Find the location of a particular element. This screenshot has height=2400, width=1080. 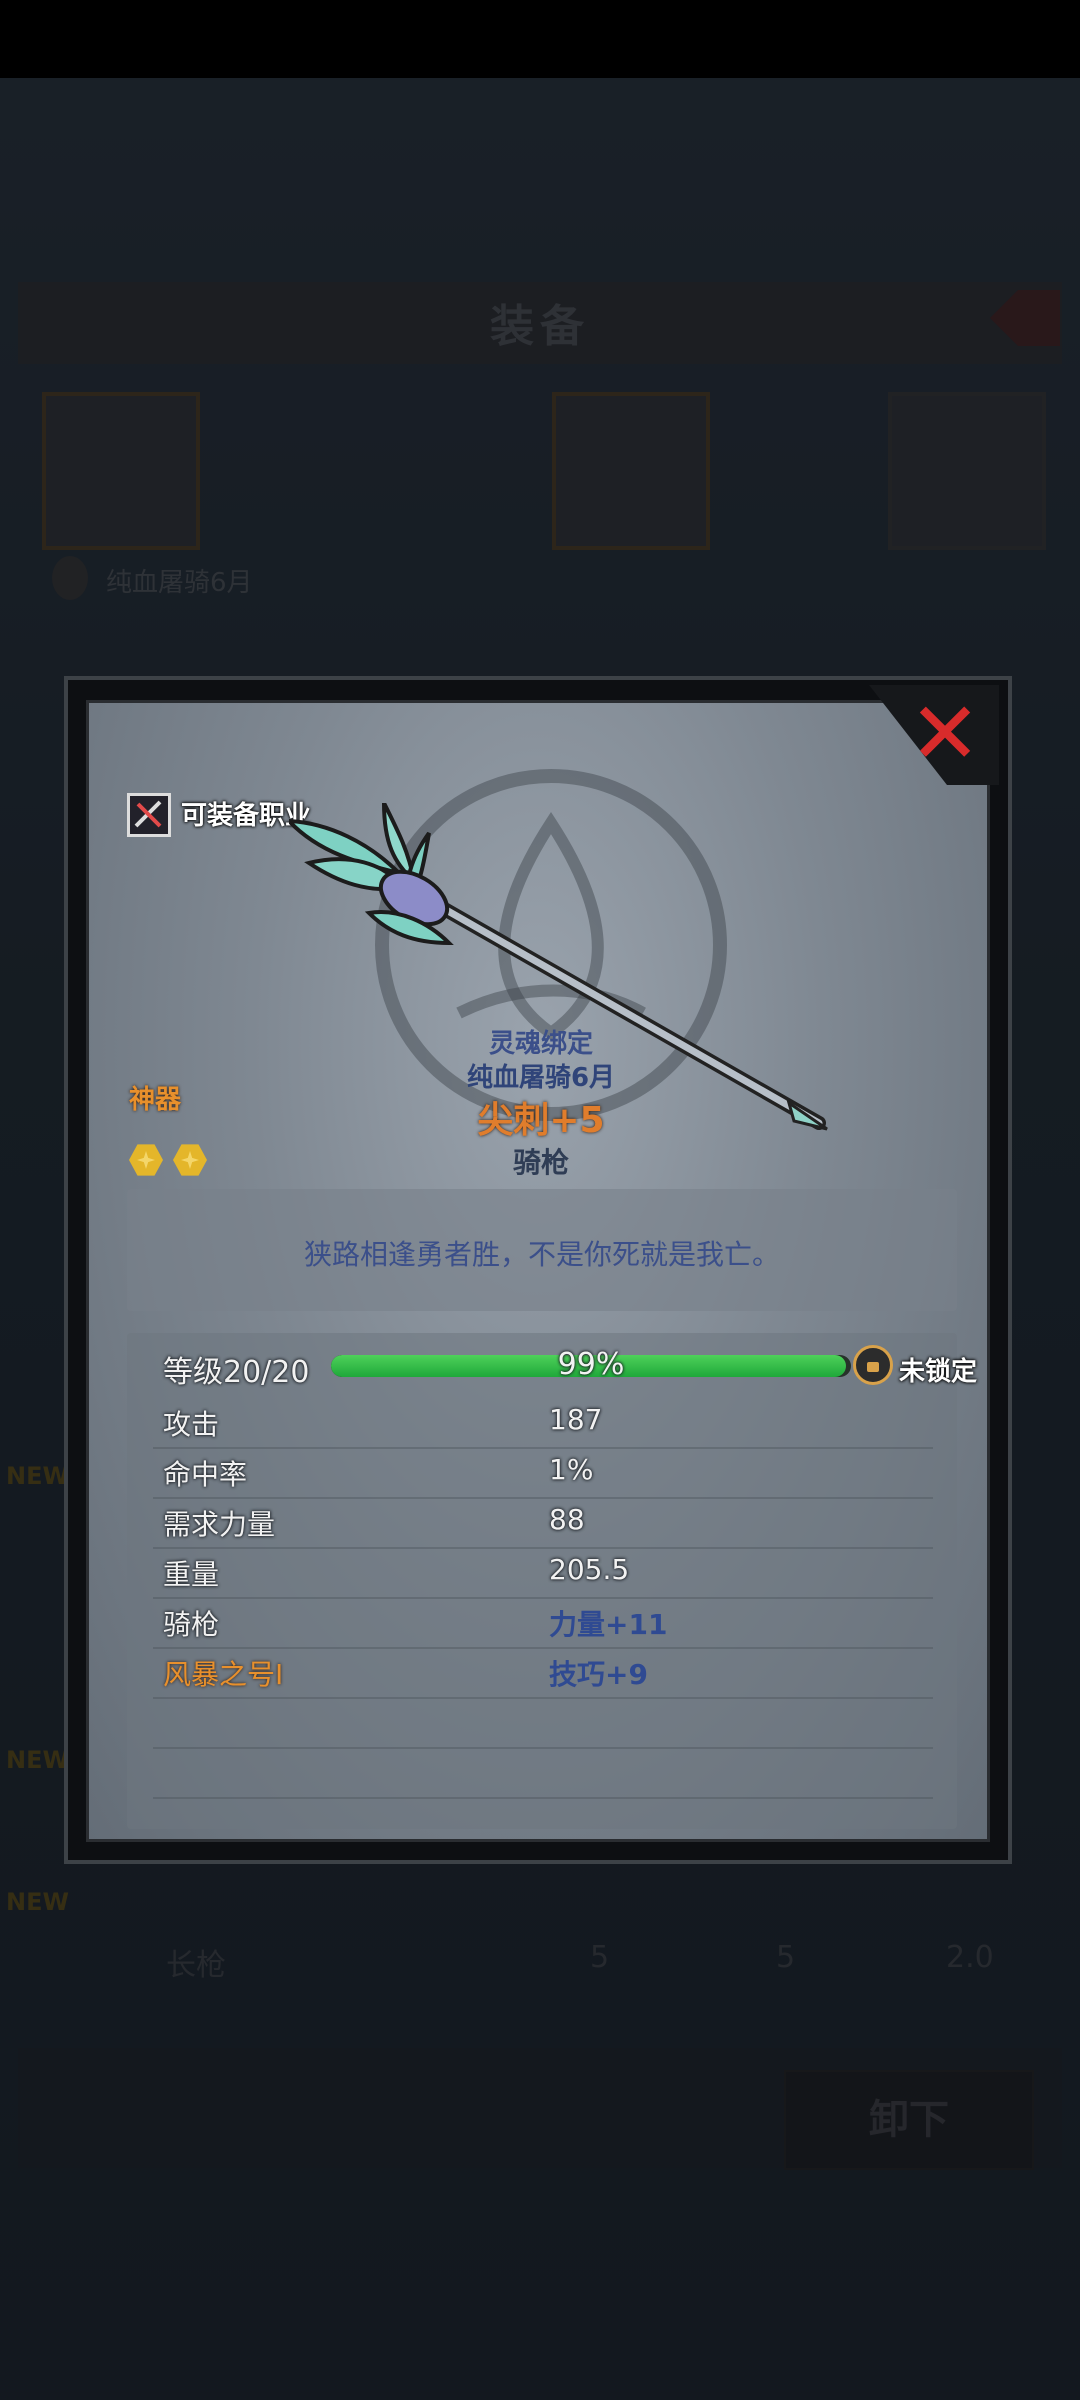

stat-row-weight: 重量 205.5 is located at coordinates (543, 1573).